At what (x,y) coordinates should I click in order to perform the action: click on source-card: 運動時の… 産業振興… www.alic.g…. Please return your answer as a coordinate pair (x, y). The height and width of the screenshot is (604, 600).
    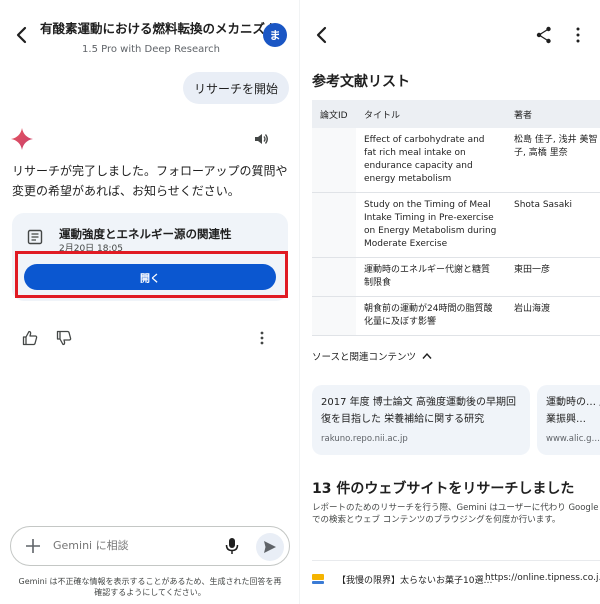
    Looking at the image, I should click on (568, 420).